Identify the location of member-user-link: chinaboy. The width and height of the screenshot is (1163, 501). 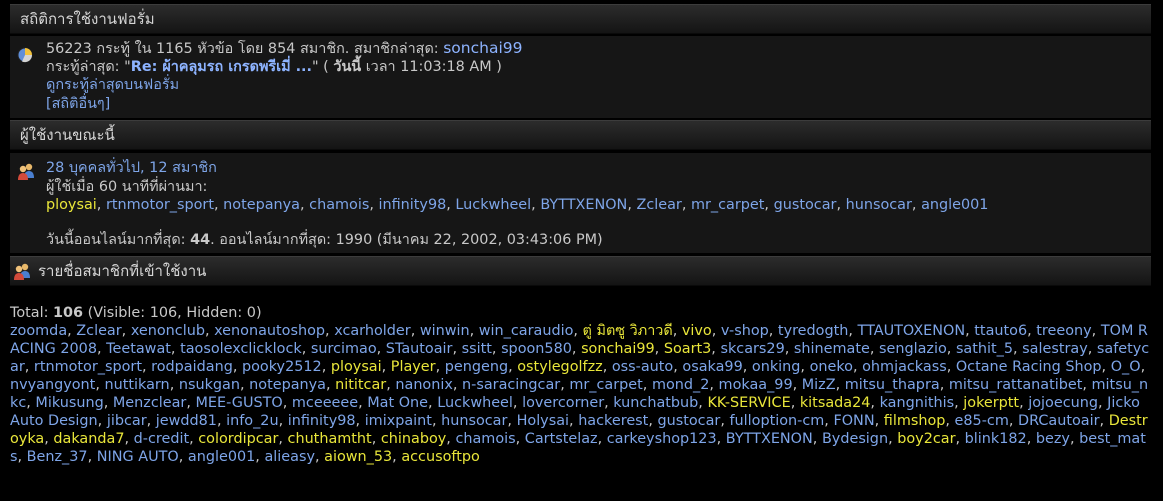
(413, 439).